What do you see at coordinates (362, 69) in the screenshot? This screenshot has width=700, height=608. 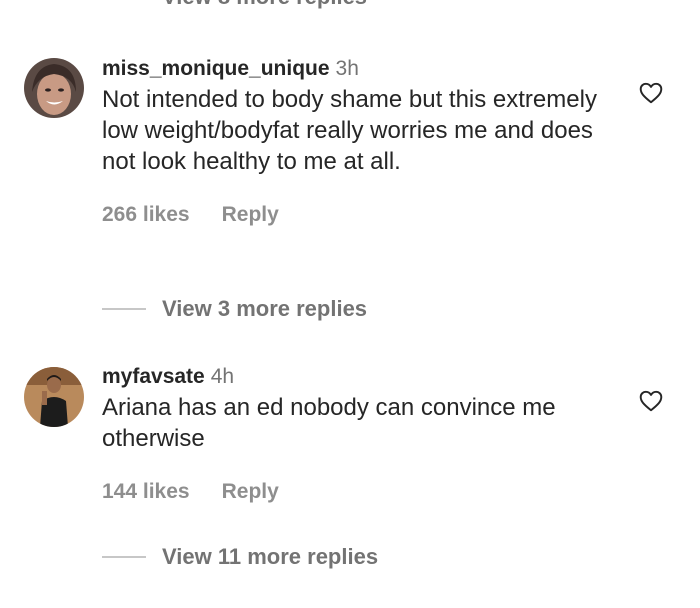 I see `comment-header: miss_monique_unique 3h` at bounding box center [362, 69].